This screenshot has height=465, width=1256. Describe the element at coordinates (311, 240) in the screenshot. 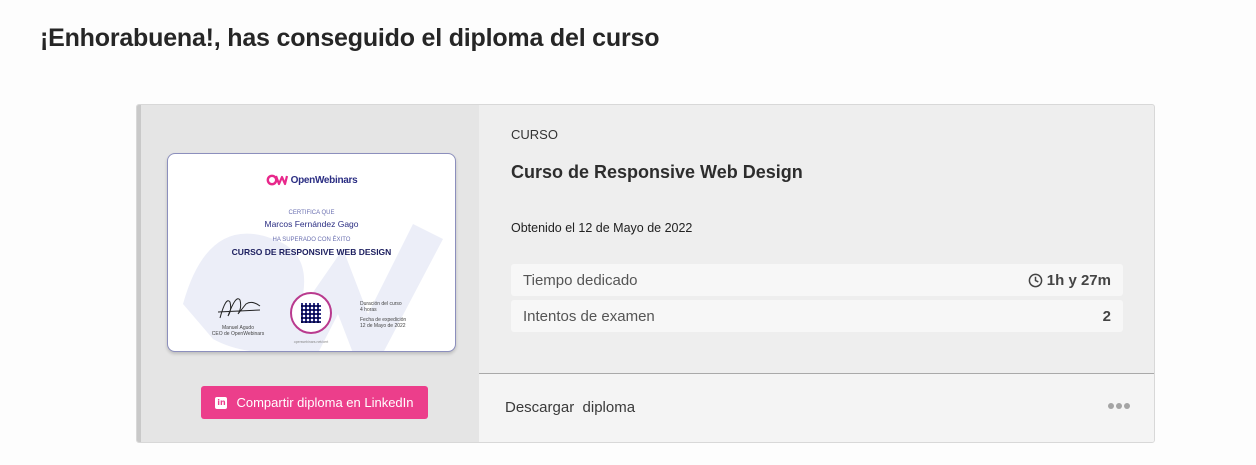

I see `diploma-passed-label: HA SUPERADO CON ÉXITO` at that location.